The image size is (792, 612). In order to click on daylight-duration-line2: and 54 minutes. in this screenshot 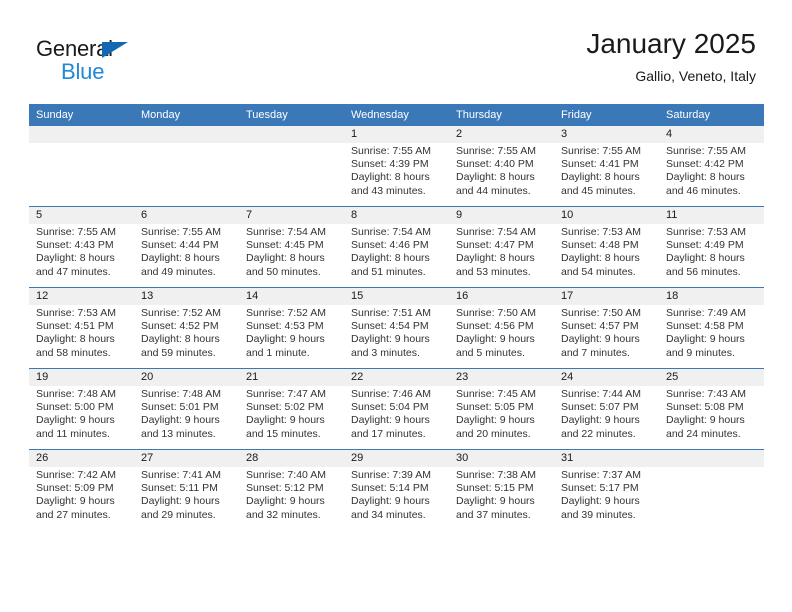, I will do `click(598, 271)`.